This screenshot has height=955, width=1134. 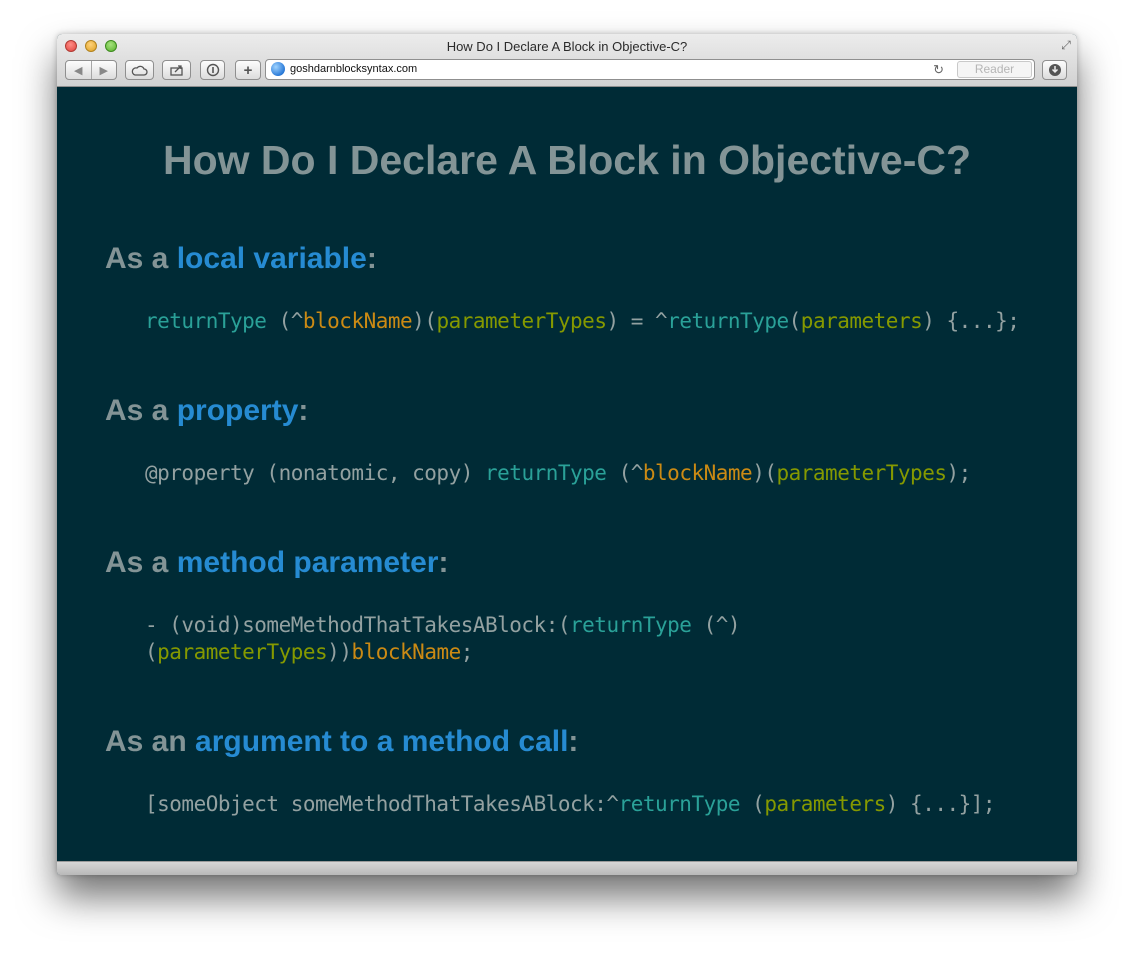 What do you see at coordinates (308, 562) in the screenshot?
I see `link-method-parameter: method parameter` at bounding box center [308, 562].